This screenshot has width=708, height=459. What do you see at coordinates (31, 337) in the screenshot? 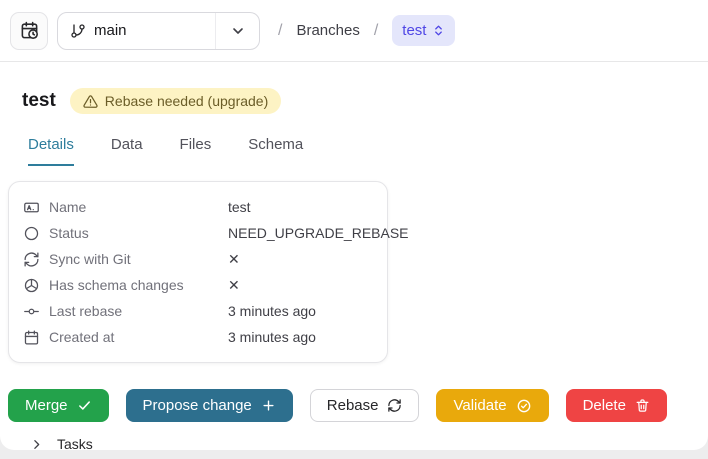
I see `calendar-icon` at bounding box center [31, 337].